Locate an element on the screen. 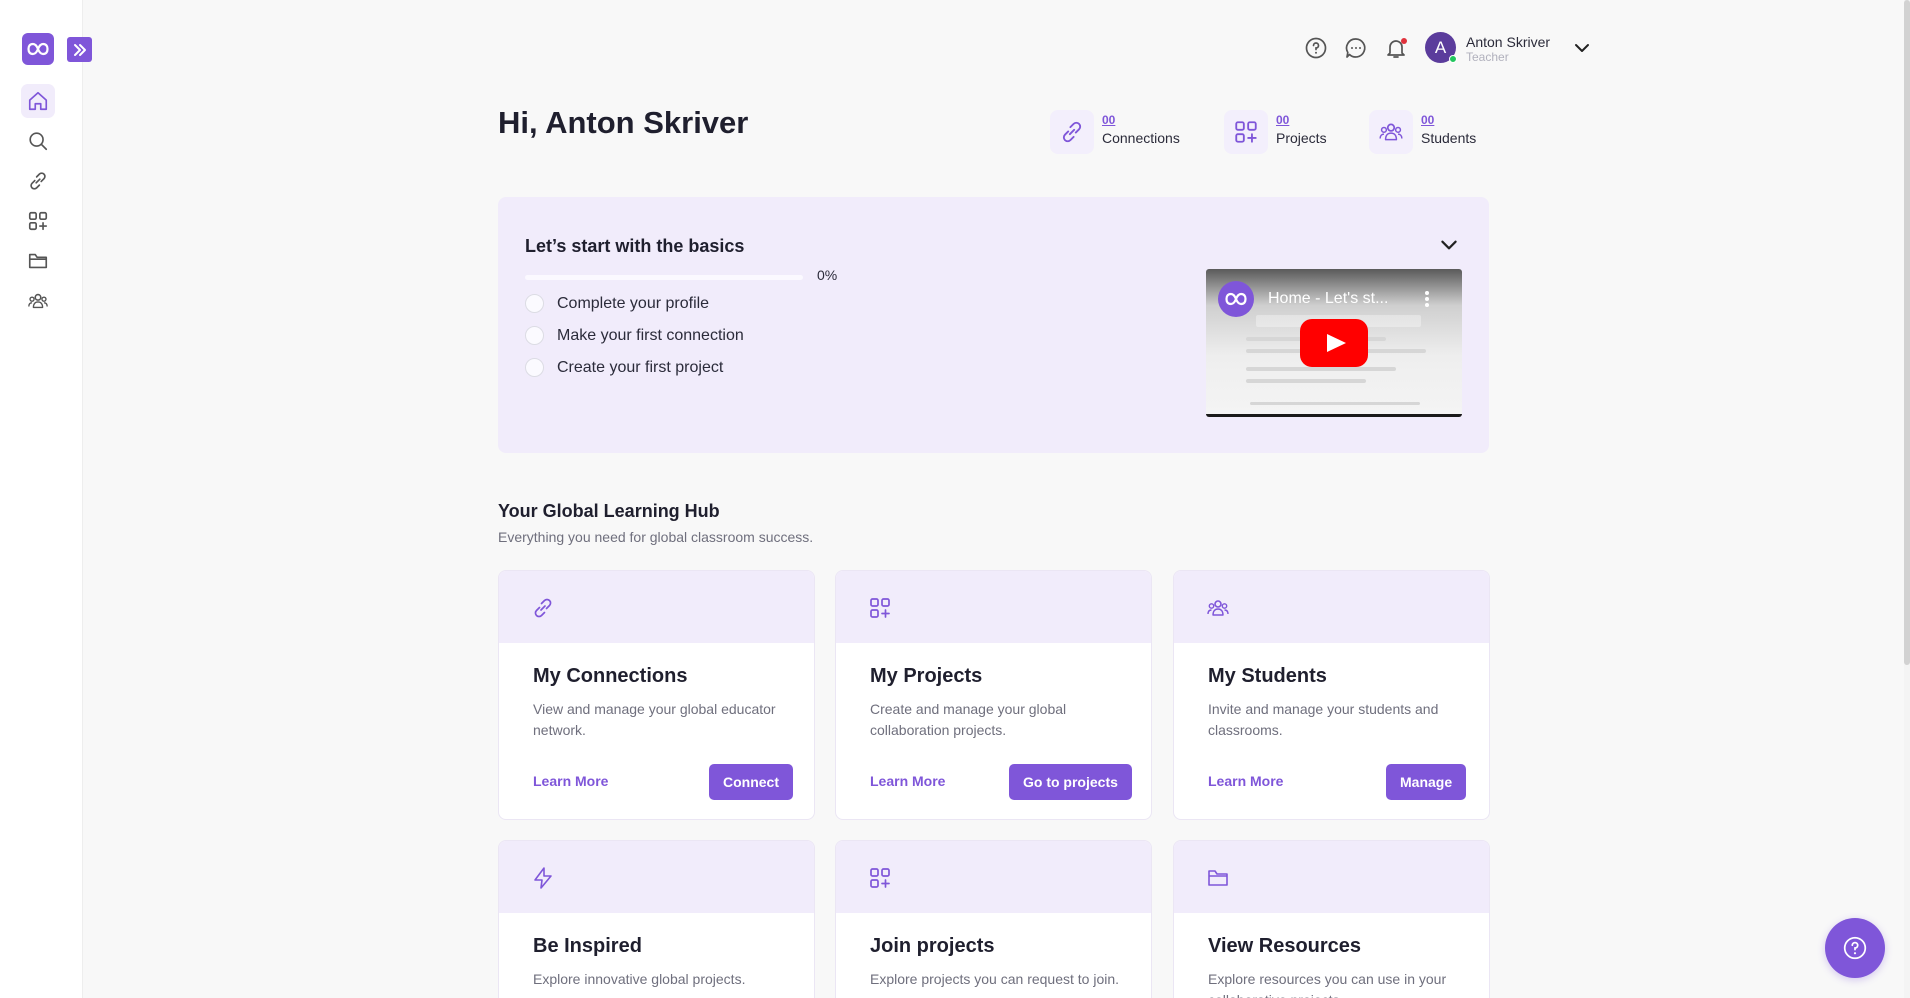  more-vertical-icon is located at coordinates (1427, 299).